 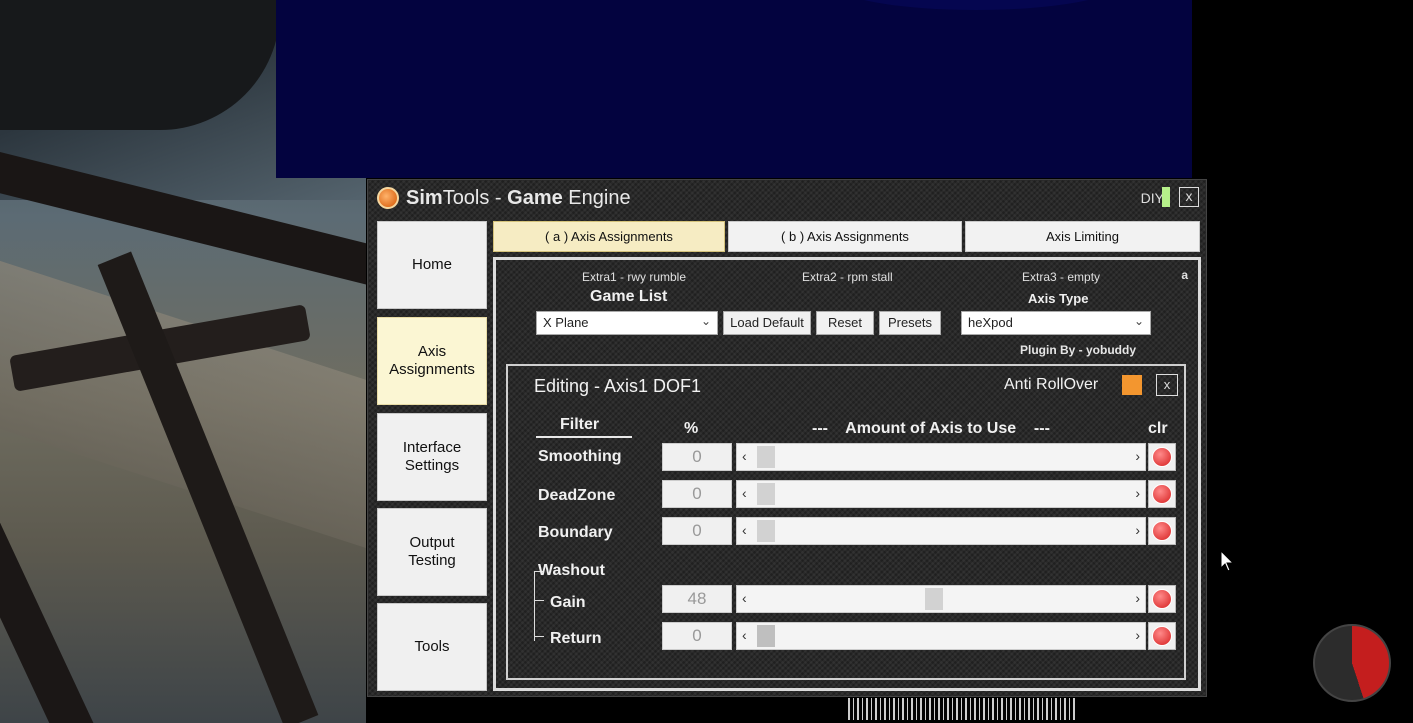 I want to click on return-clear-button, so click(x=1162, y=636).